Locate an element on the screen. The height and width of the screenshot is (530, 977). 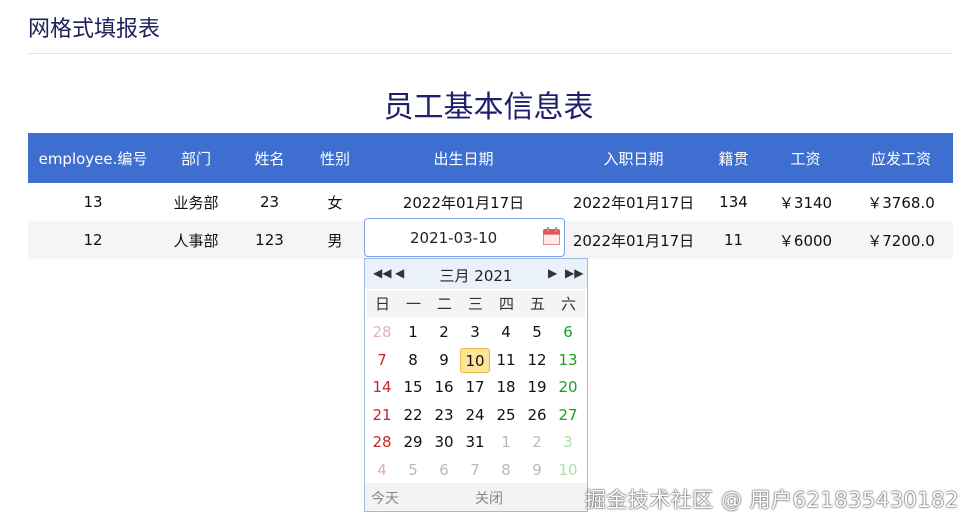
cell-employee-id: 13 is located at coordinates (93, 202).